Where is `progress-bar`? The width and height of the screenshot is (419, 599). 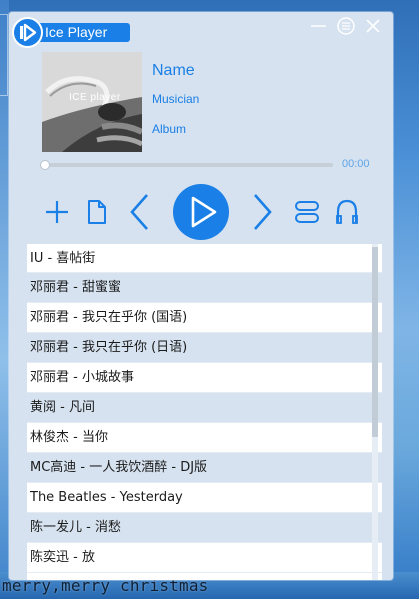
progress-bar is located at coordinates (186, 165).